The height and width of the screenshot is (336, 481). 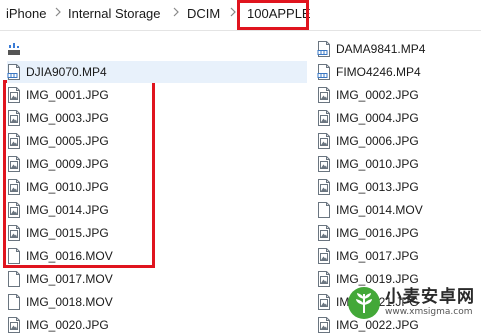 I want to click on file-item: IMG_0014.MOV, so click(x=396, y=210).